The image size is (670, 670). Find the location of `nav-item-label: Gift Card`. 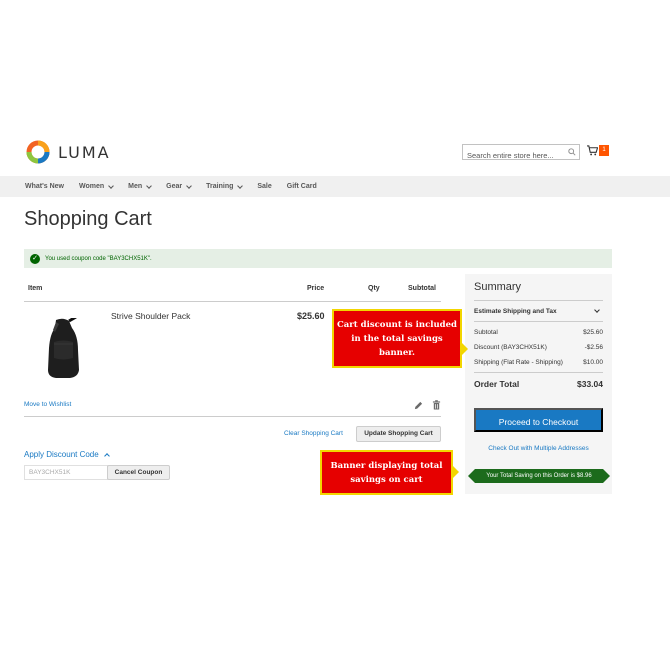

nav-item-label: Gift Card is located at coordinates (301, 186).